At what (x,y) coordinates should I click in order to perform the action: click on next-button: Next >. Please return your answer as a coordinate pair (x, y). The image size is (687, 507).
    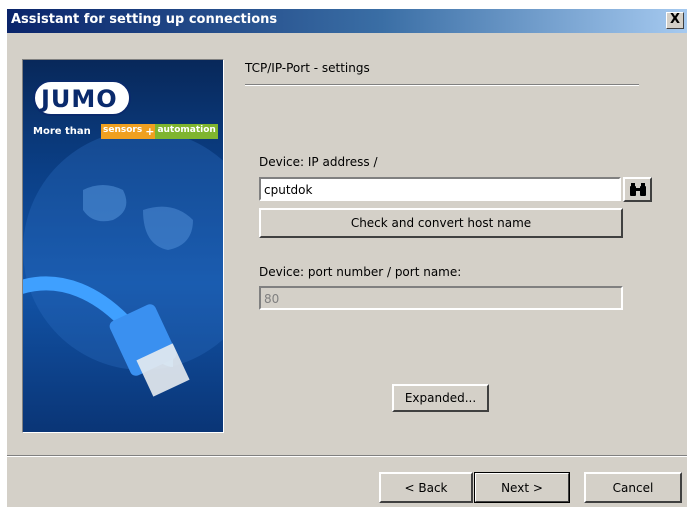
    Looking at the image, I should click on (522, 487).